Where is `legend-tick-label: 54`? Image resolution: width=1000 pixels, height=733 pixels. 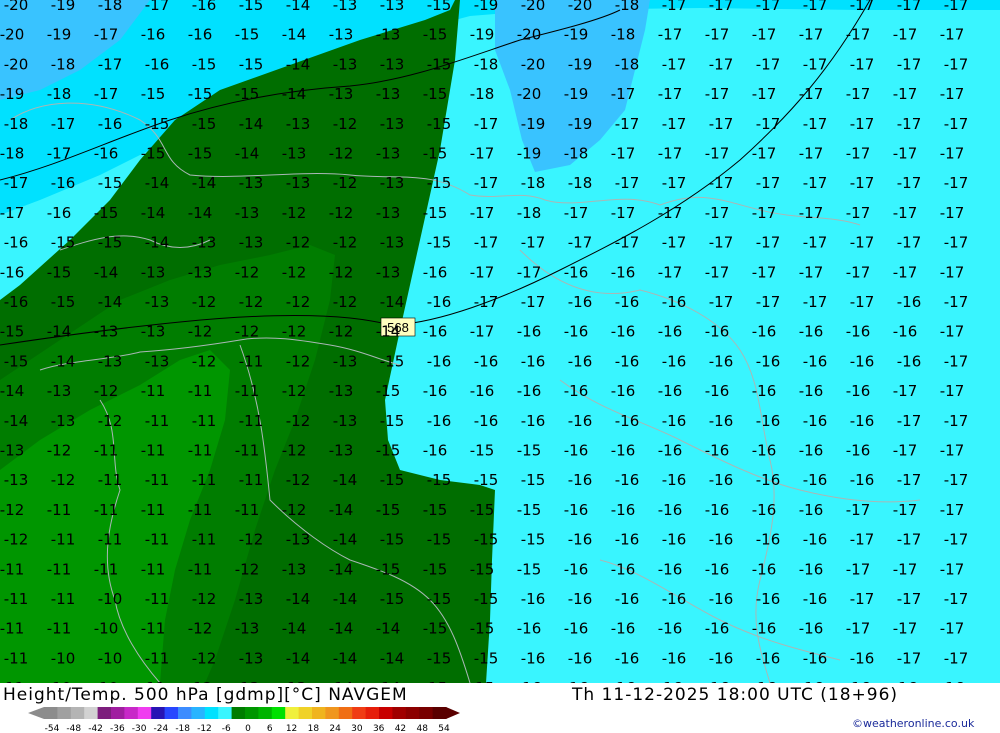 legend-tick-label: 54 is located at coordinates (444, 728).